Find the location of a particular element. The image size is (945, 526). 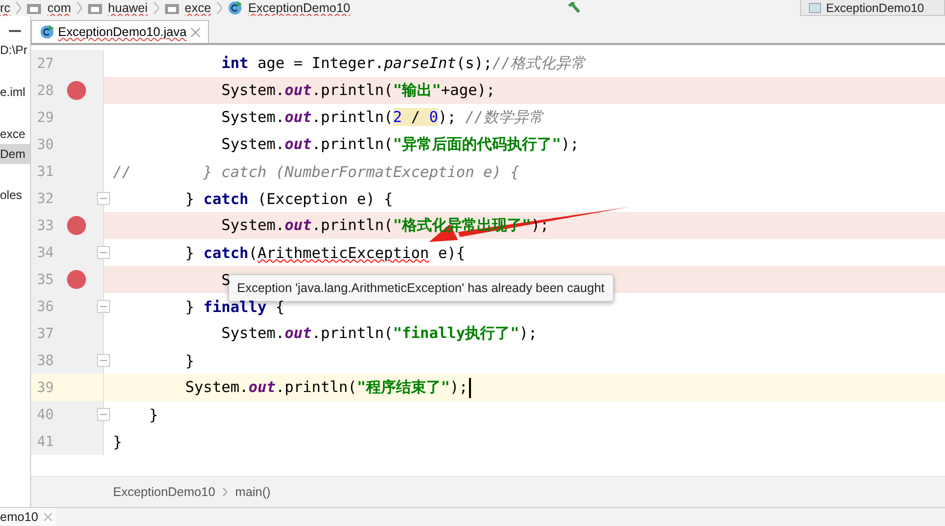

project-tree-item: D:\Pr is located at coordinates (15, 50).